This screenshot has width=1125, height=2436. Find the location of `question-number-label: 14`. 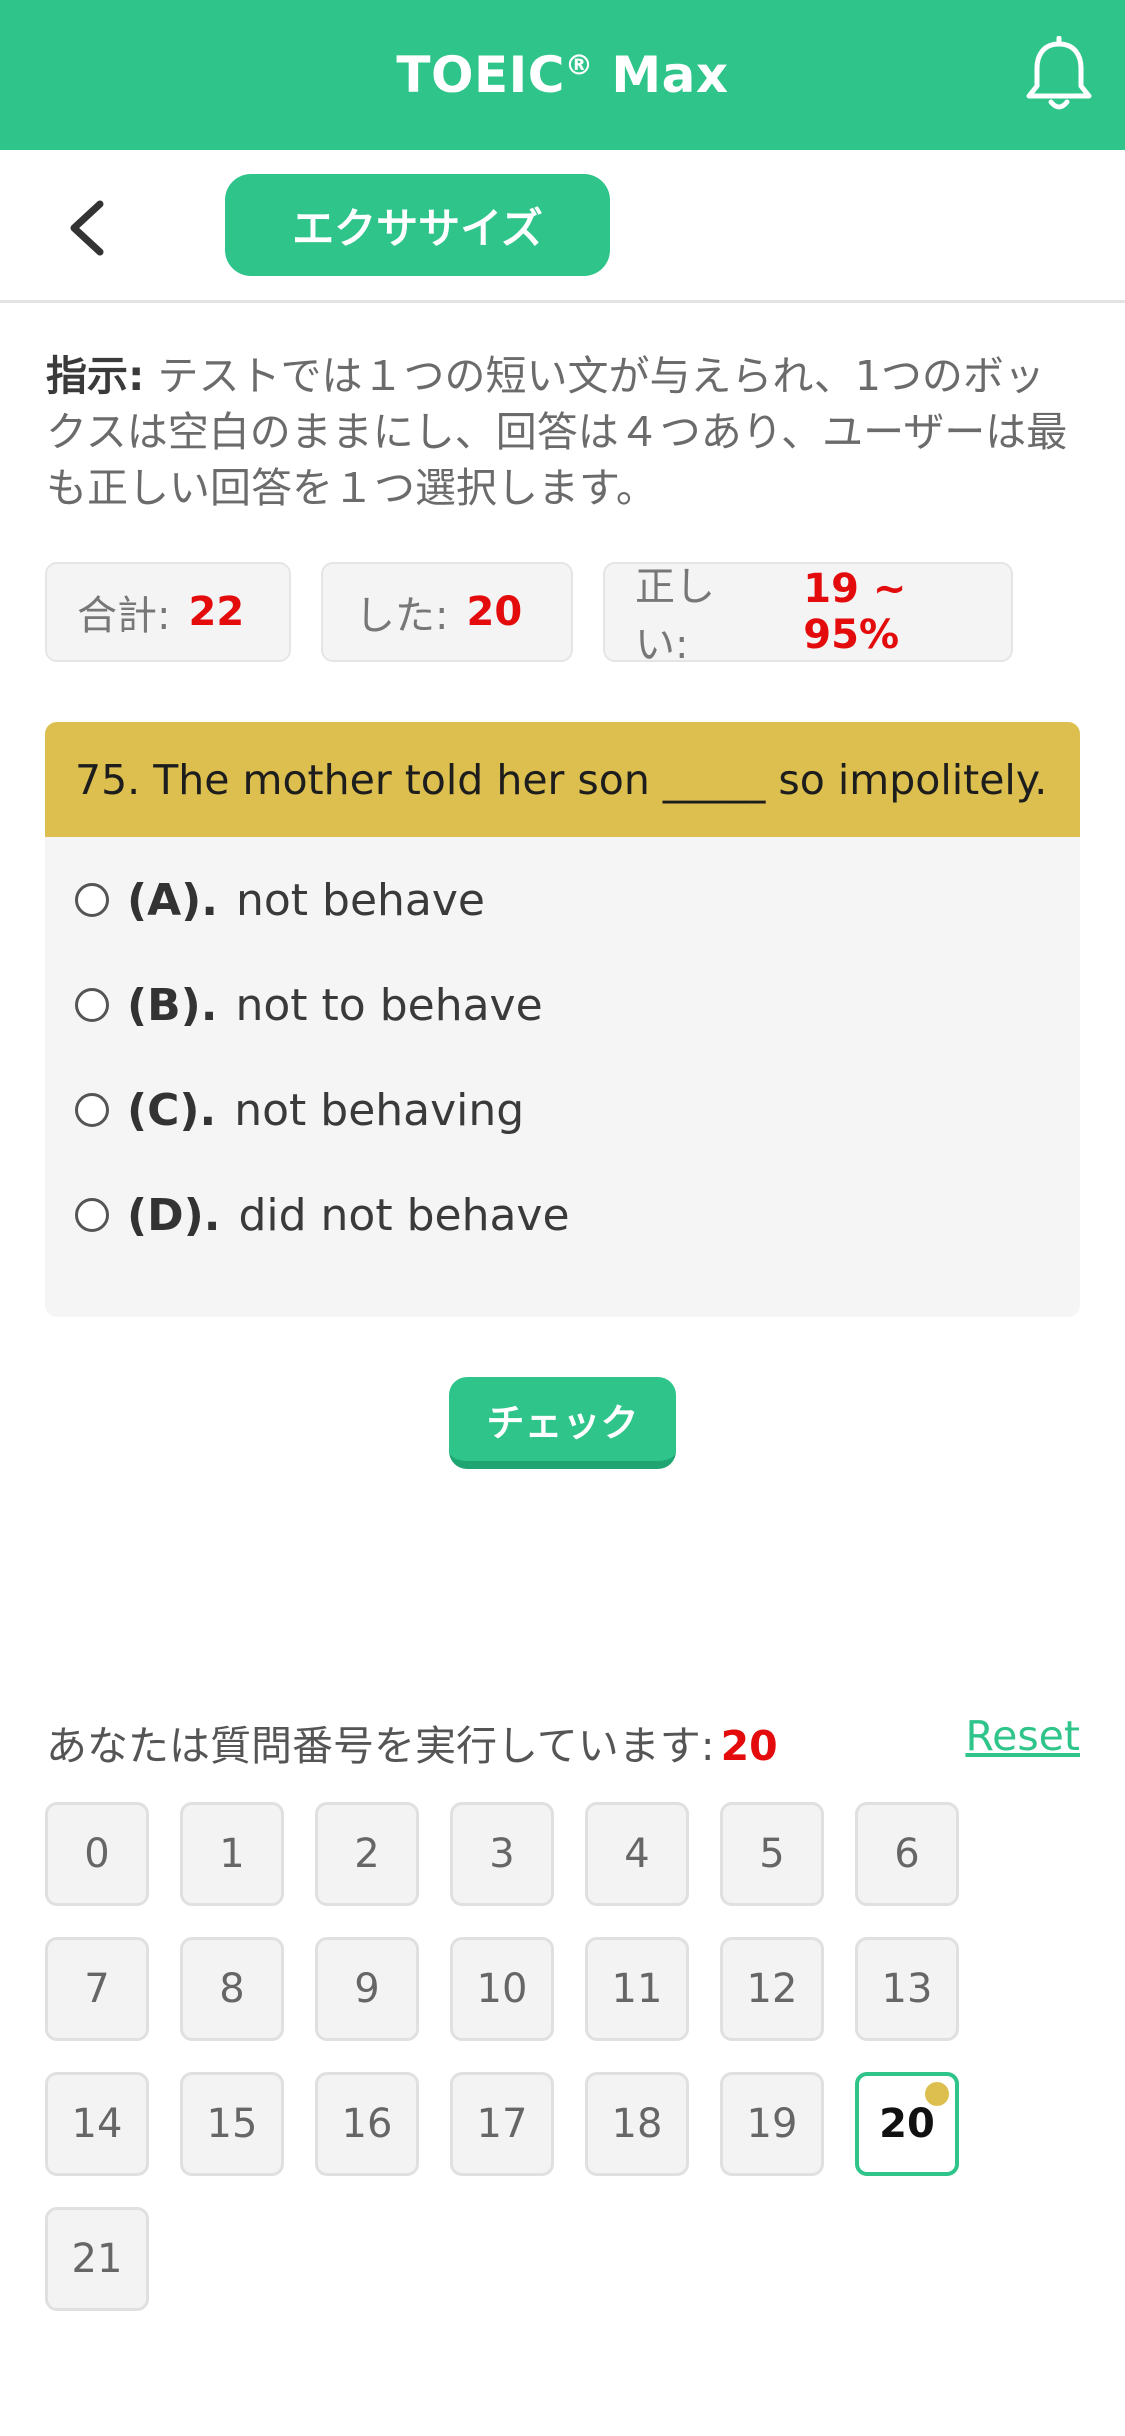

question-number-label: 14 is located at coordinates (97, 2124).